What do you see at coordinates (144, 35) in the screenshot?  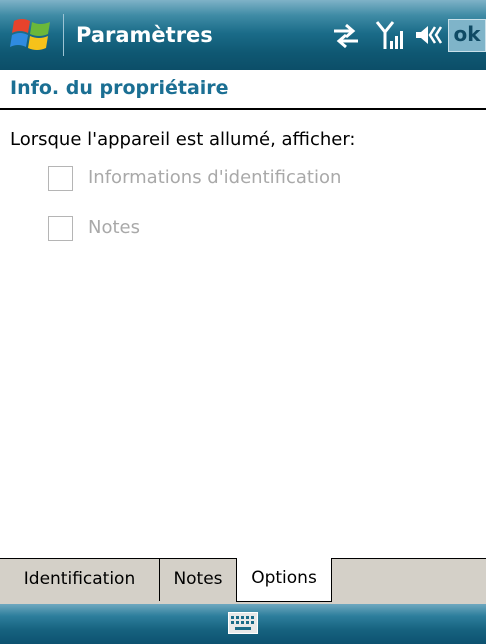 I see `window-title: Paramètres` at bounding box center [144, 35].